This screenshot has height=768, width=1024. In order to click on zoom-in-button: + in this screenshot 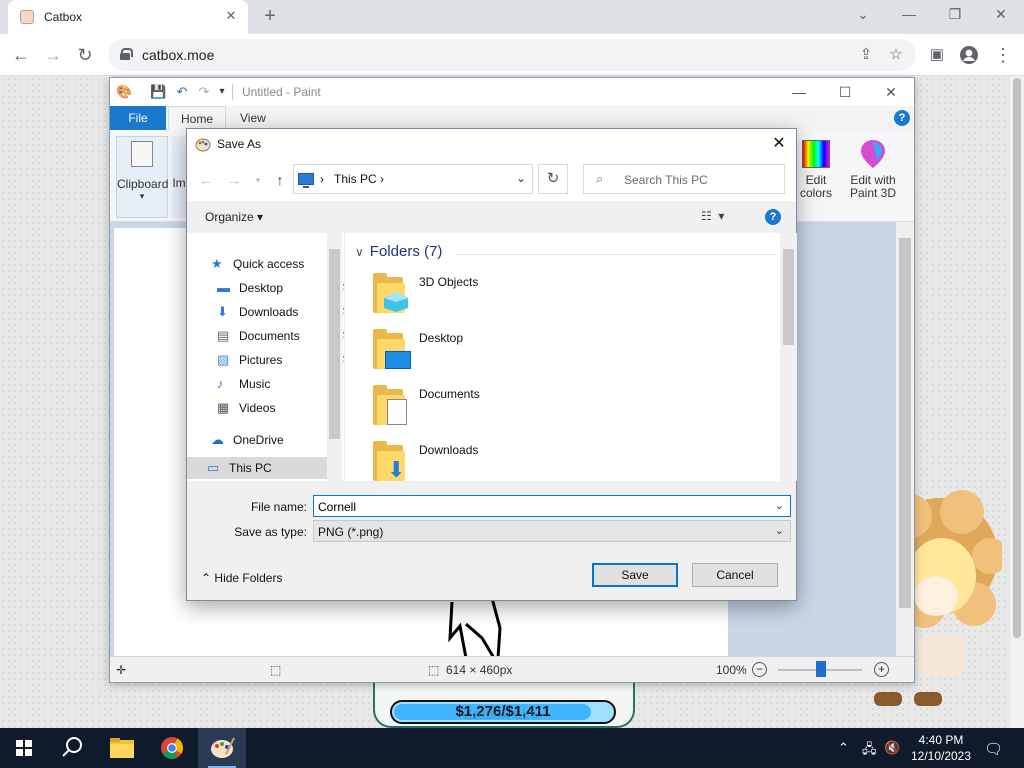, I will do `click(881, 669)`.